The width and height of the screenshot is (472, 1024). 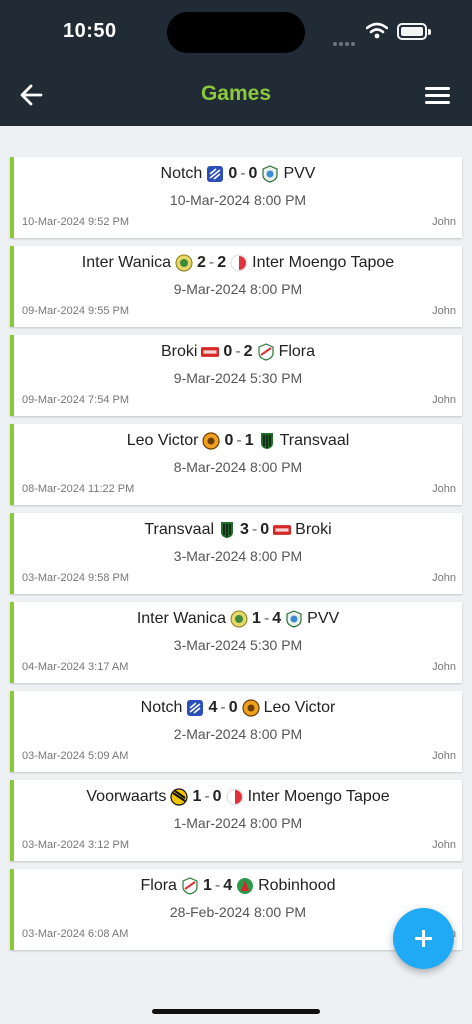 I want to click on match-datetime: 9-Mar-2024 5:30 PM, so click(x=238, y=378).